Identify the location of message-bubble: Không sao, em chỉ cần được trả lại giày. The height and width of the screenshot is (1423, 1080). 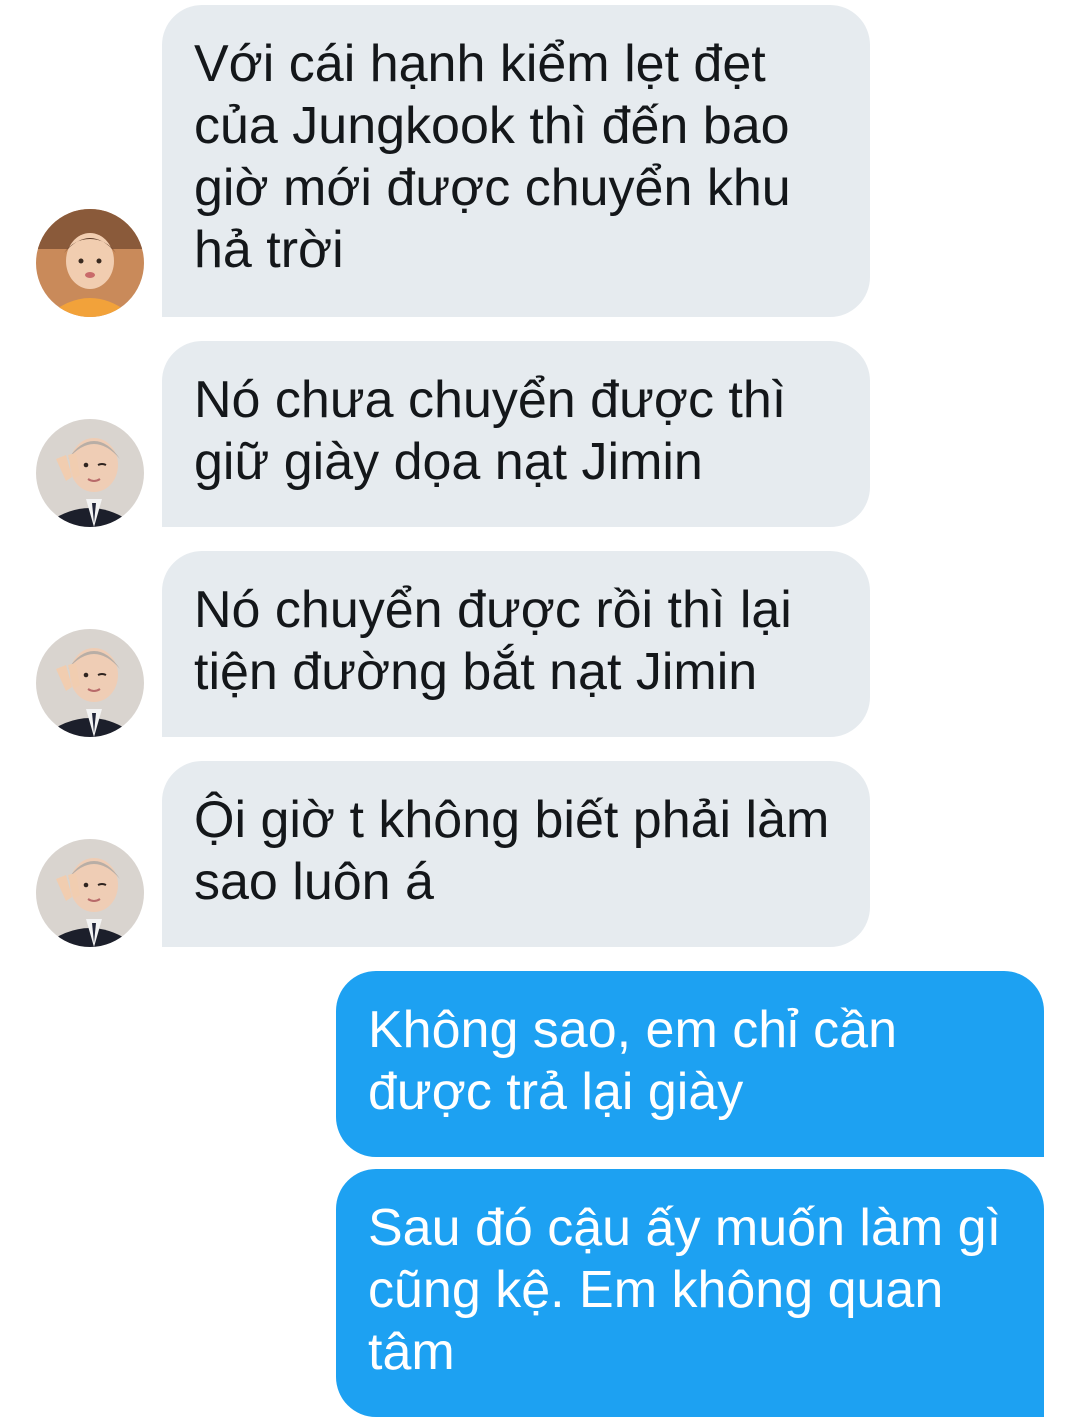
(690, 1064).